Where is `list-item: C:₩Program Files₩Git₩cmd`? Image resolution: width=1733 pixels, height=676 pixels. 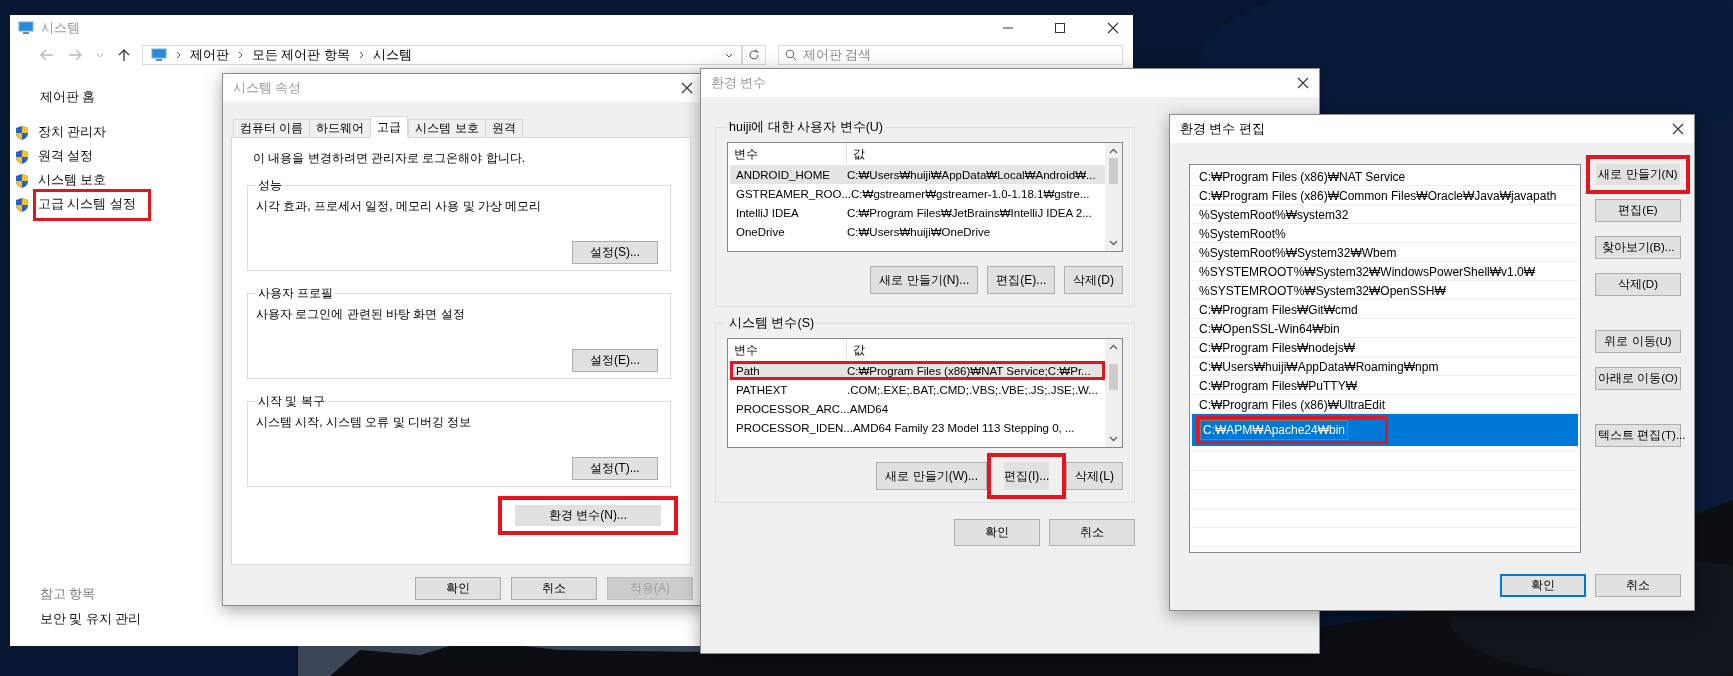
list-item: C:₩Program Files₩Git₩cmd is located at coordinates (1385, 309).